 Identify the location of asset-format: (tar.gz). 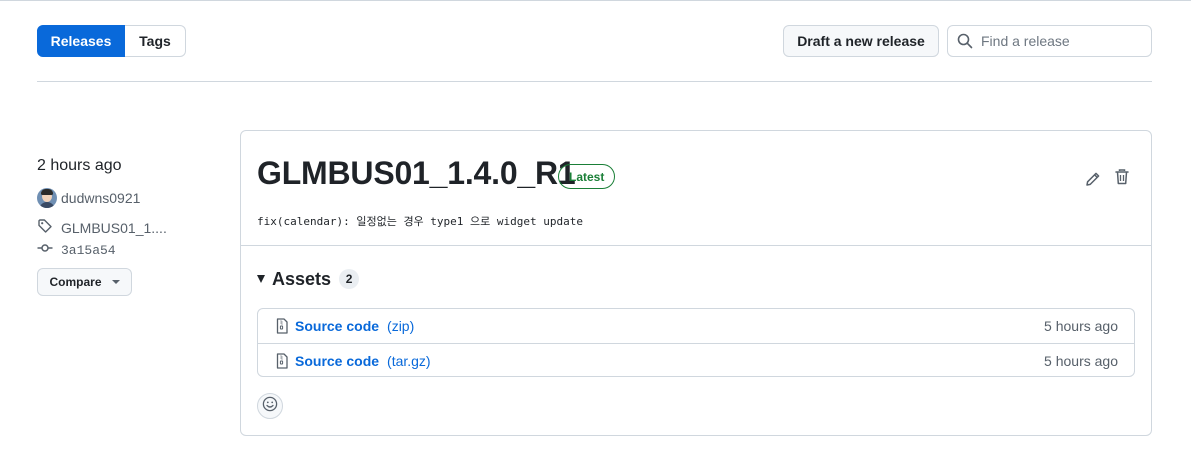
(409, 361).